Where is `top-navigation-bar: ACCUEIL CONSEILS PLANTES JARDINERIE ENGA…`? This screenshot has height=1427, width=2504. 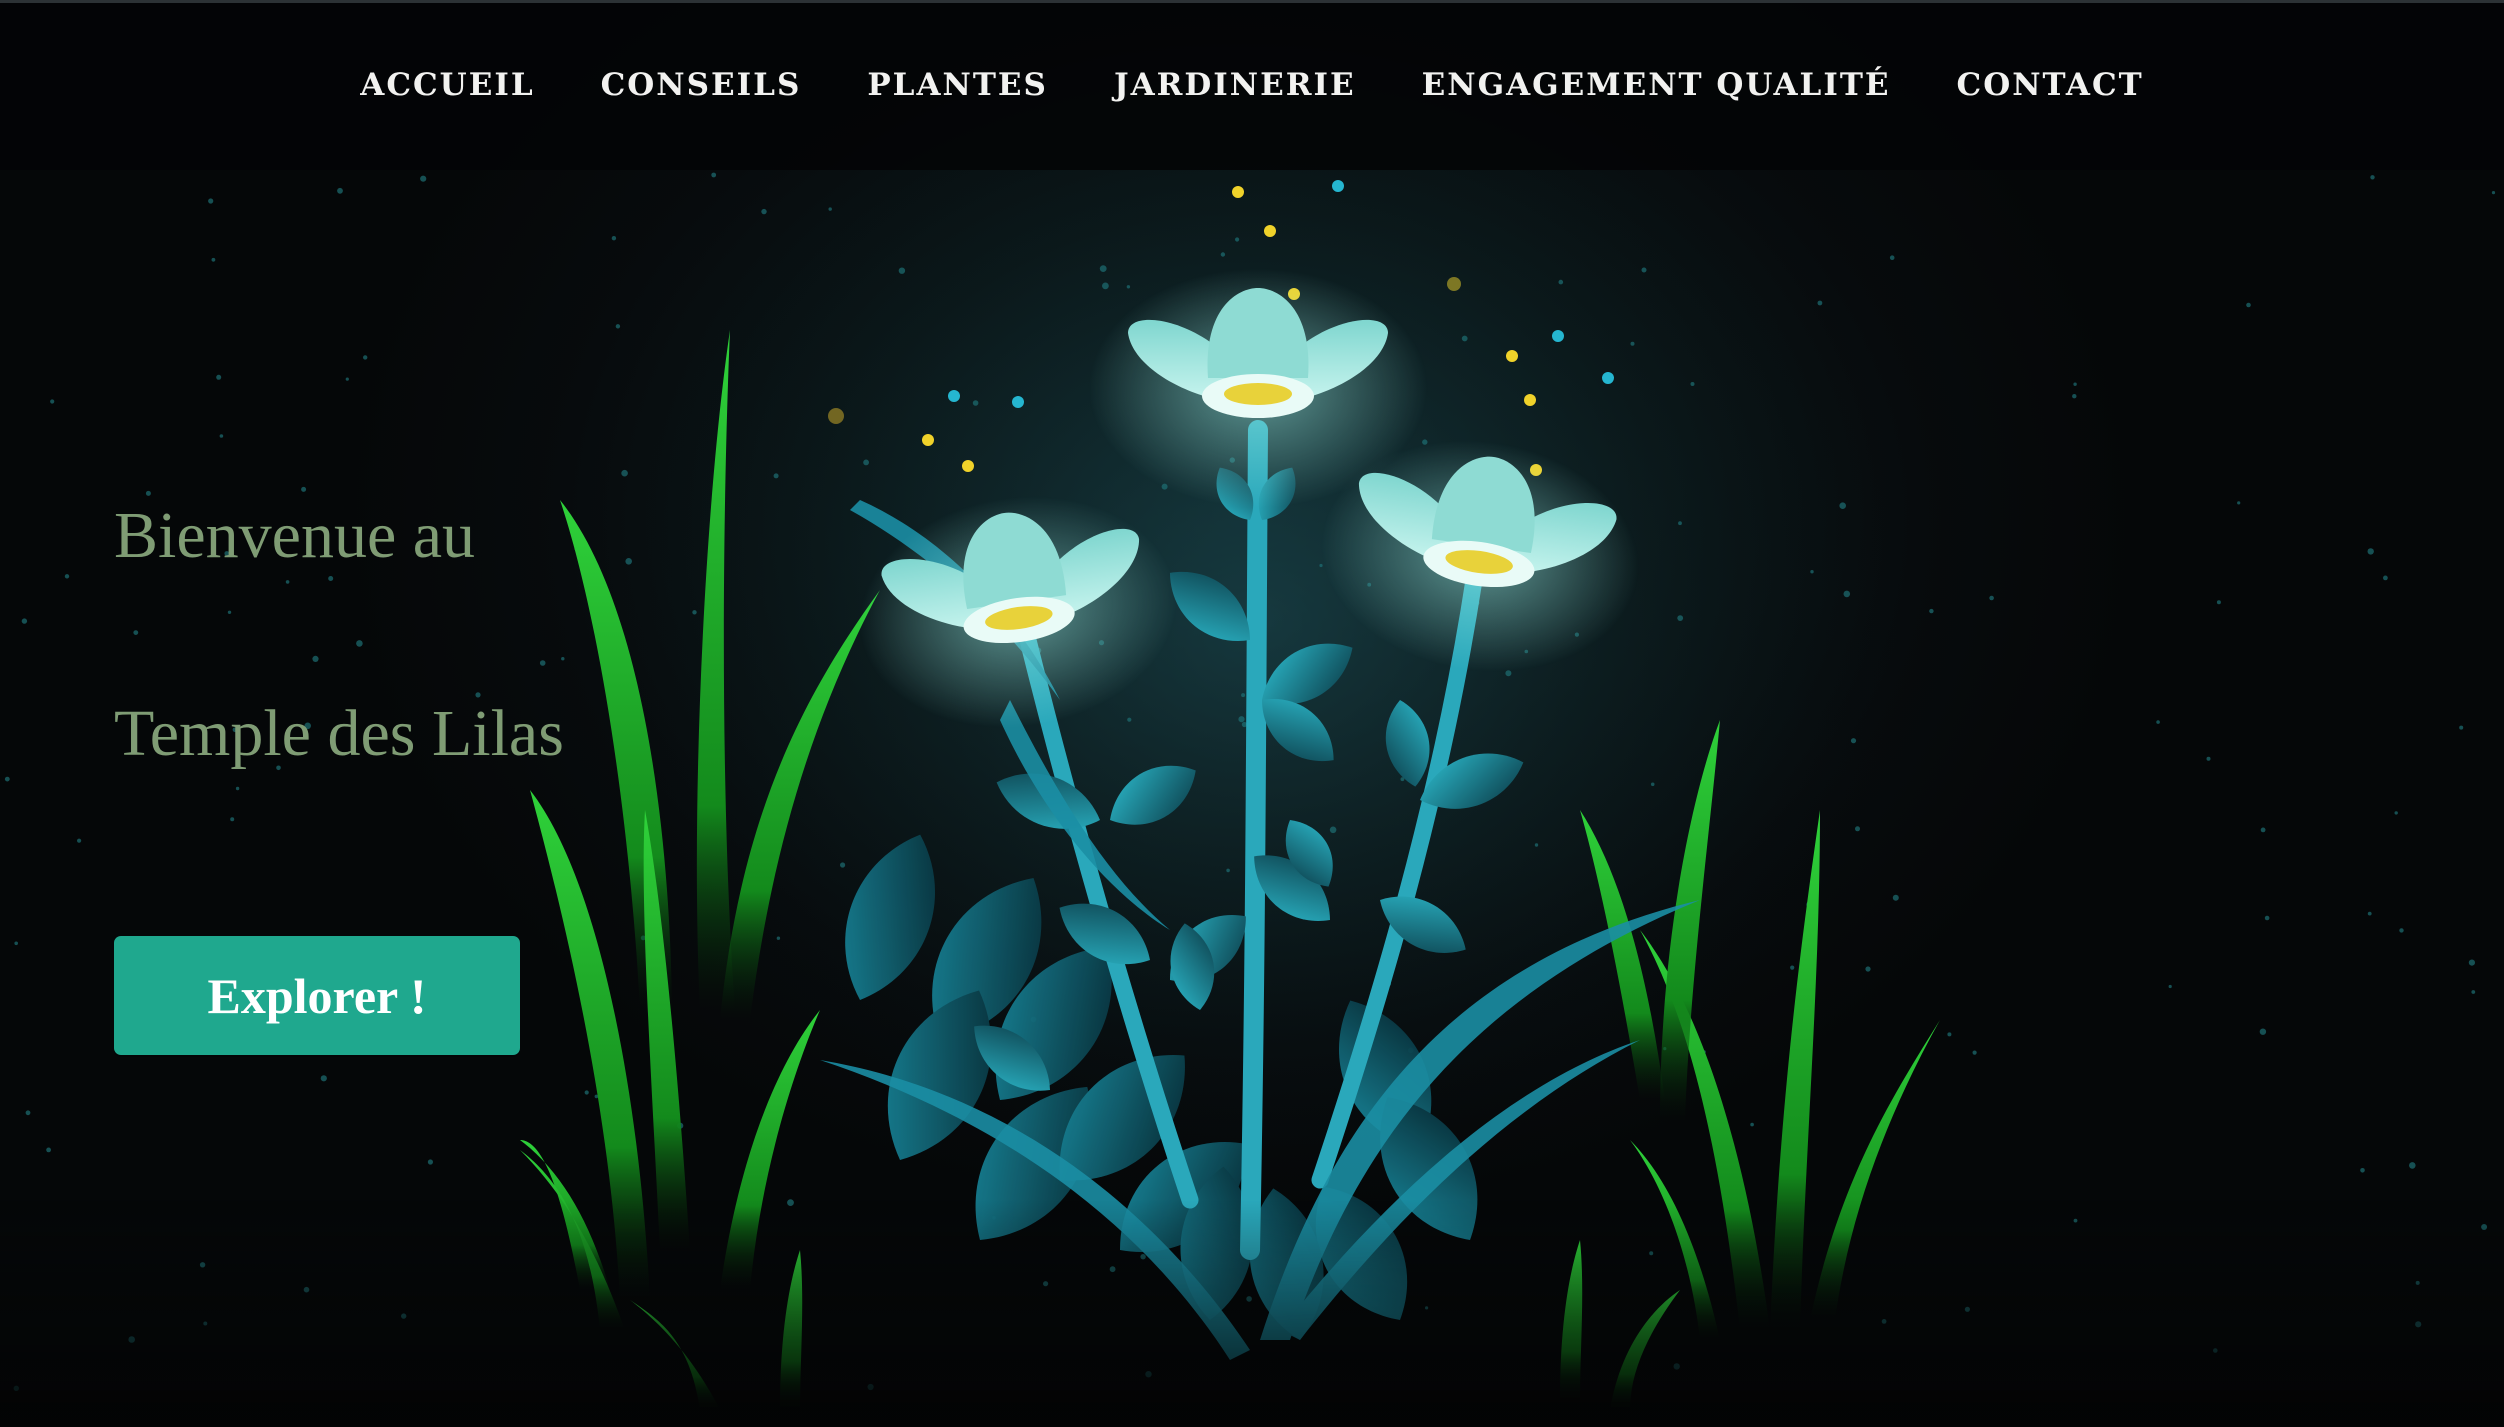 top-navigation-bar: ACCUEIL CONSEILS PLANTES JARDINERIE ENGA… is located at coordinates (1252, 85).